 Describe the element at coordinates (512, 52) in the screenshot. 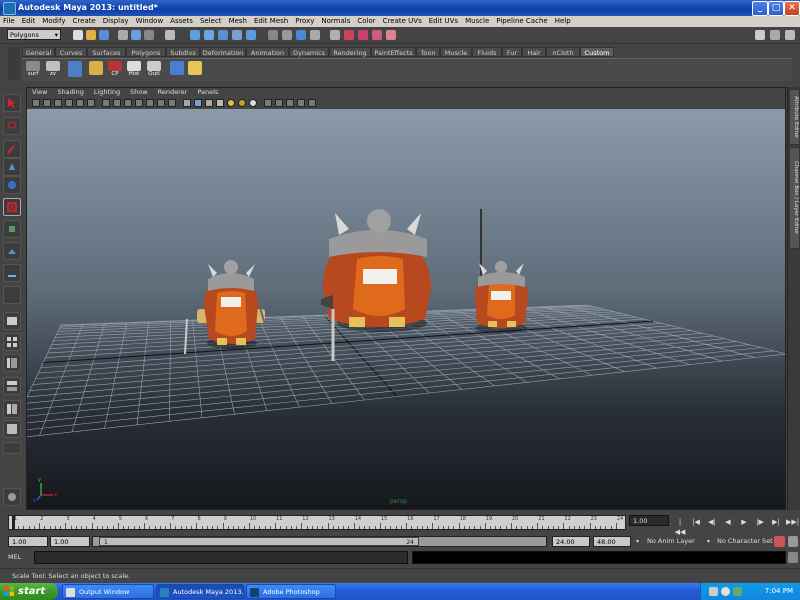

I see `tab-fur: Fur` at that location.